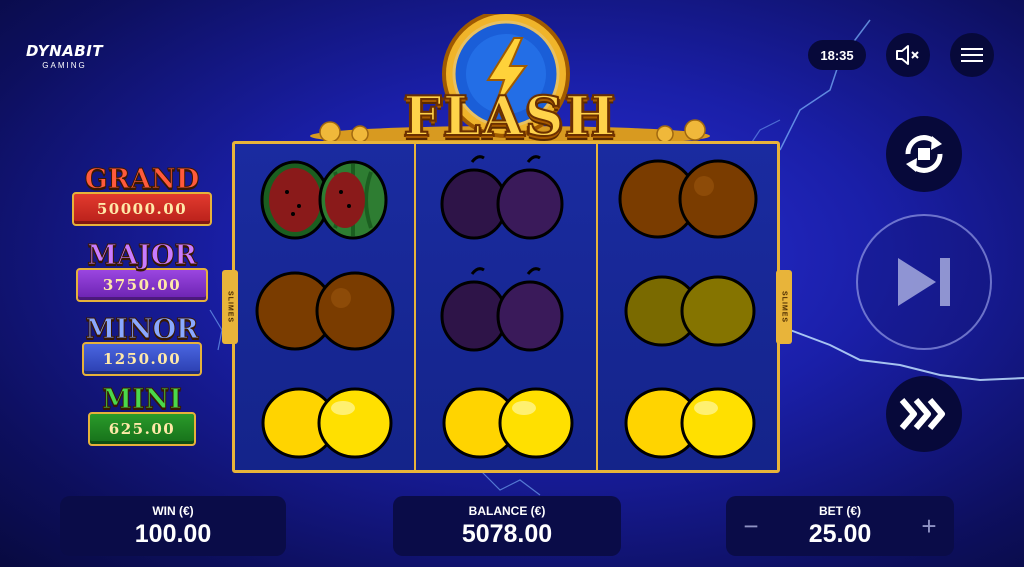 The width and height of the screenshot is (1024, 567). I want to click on symbol-lemon-dim, so click(687, 311).